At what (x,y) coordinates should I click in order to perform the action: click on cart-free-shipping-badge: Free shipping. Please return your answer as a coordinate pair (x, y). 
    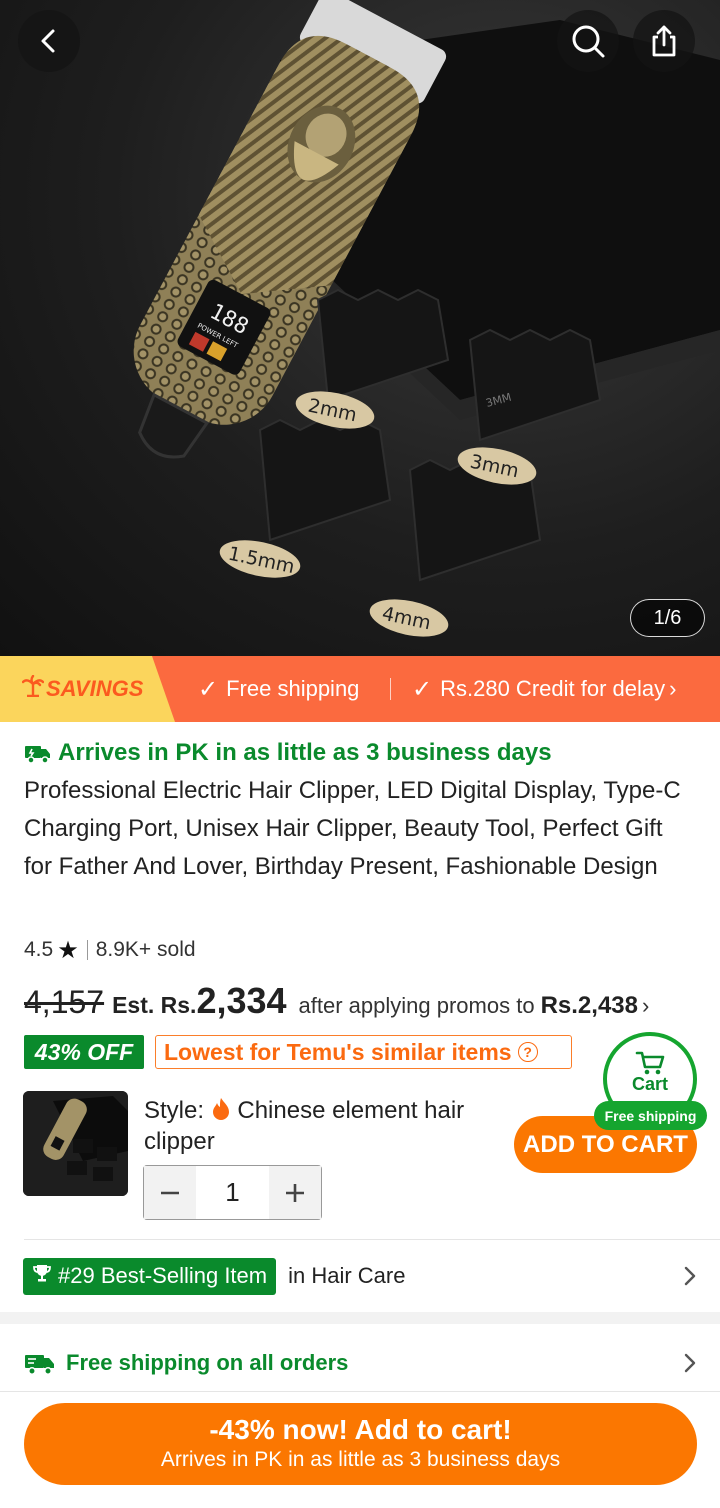
    Looking at the image, I should click on (650, 1115).